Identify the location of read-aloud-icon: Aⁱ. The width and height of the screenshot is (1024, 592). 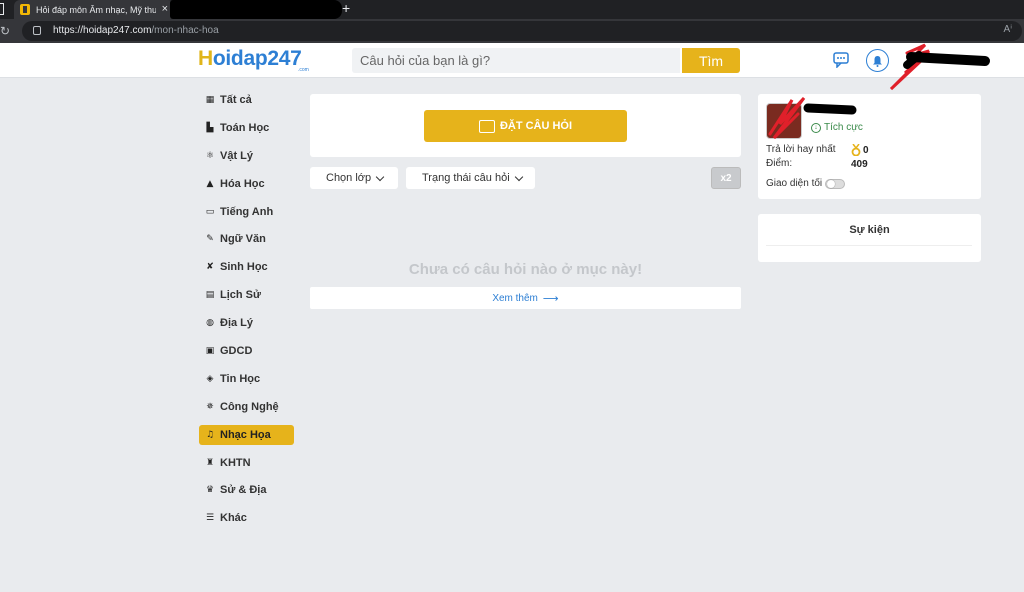
(1008, 29).